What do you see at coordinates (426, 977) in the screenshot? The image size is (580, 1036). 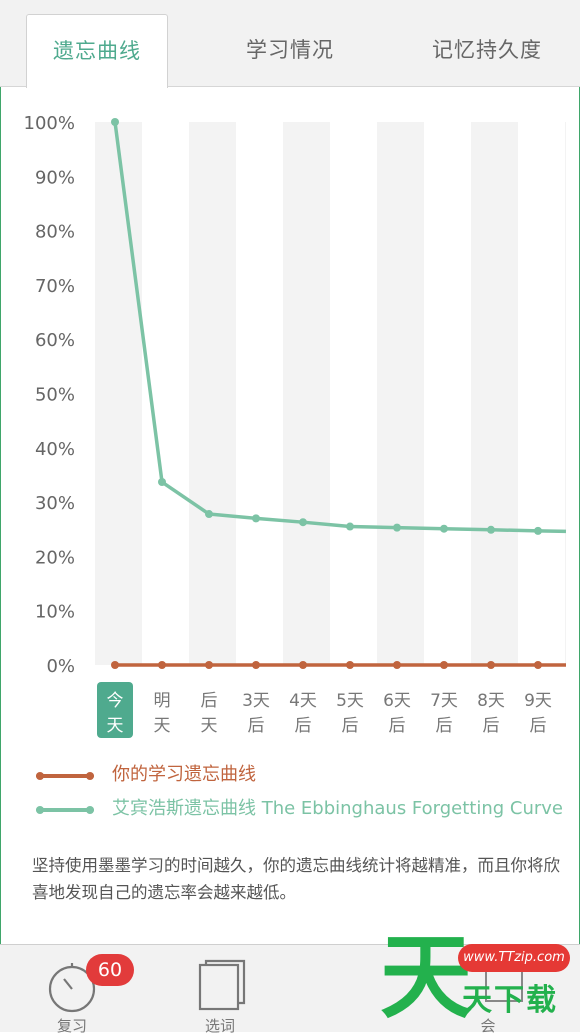 I see `watermark-logo: 天` at bounding box center [426, 977].